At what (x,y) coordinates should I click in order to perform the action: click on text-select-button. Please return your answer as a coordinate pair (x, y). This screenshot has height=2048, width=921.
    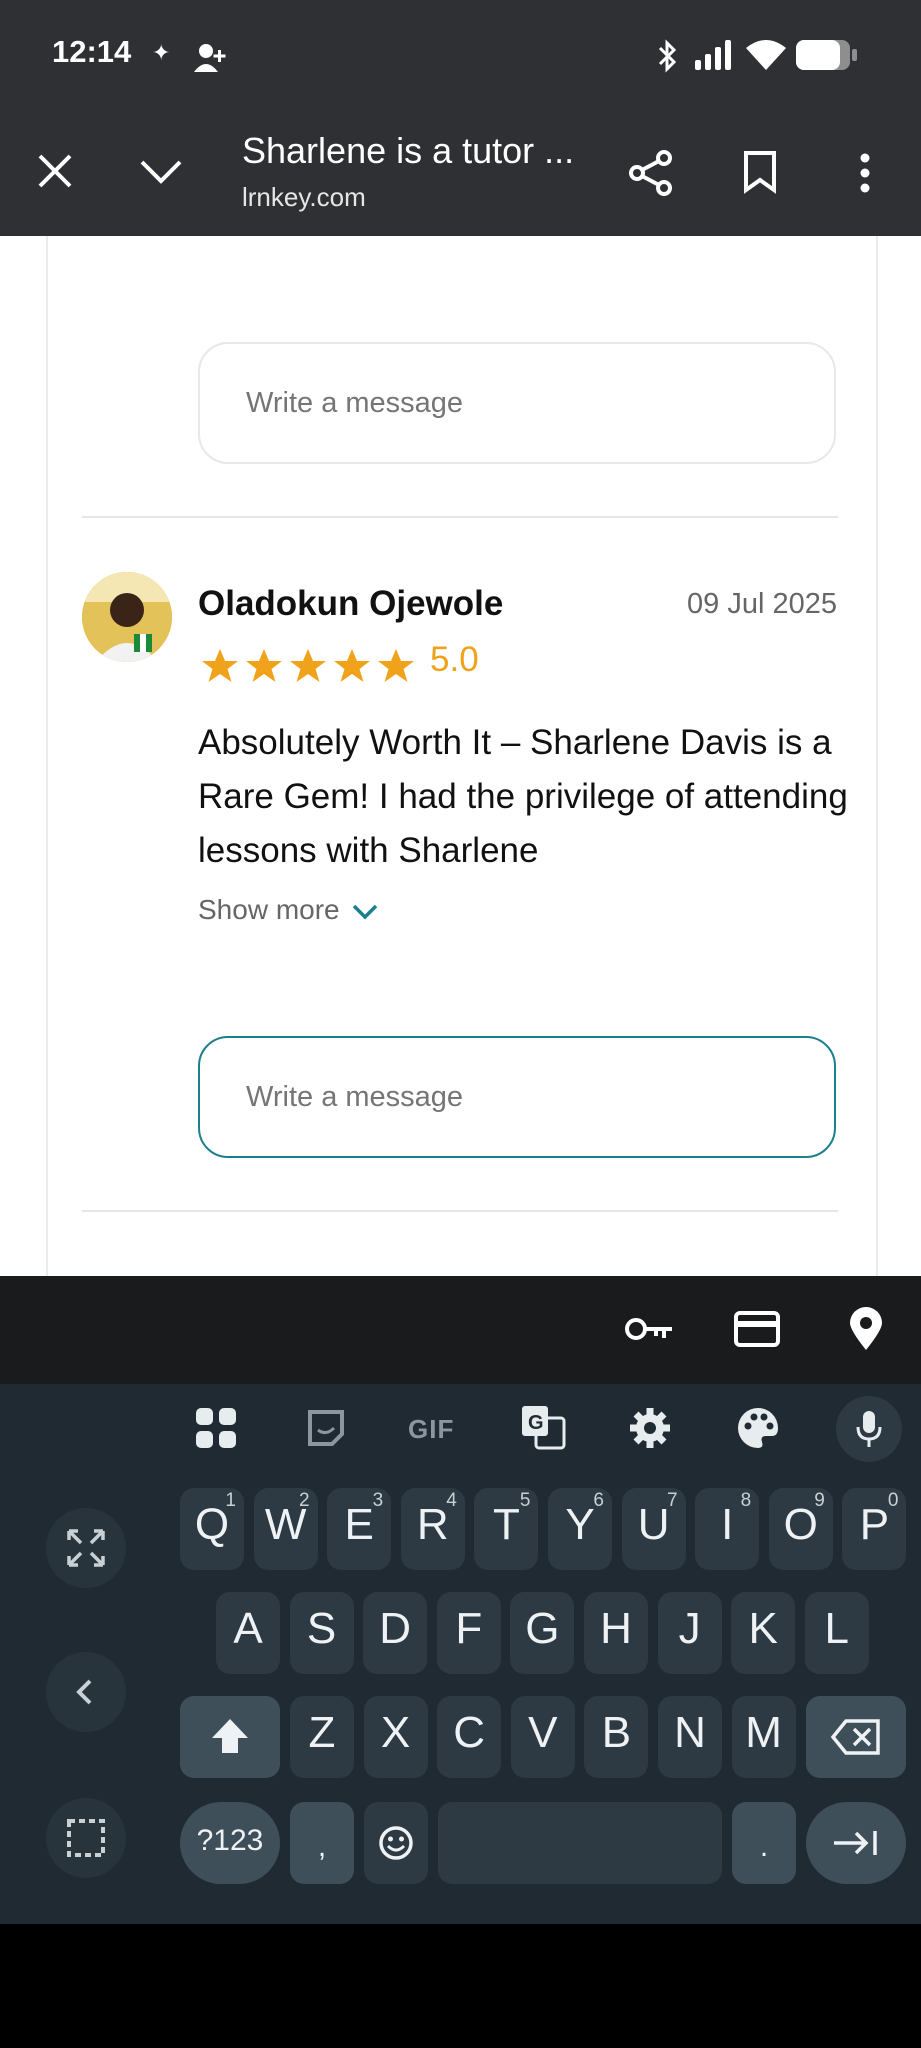
    Looking at the image, I should click on (86, 1838).